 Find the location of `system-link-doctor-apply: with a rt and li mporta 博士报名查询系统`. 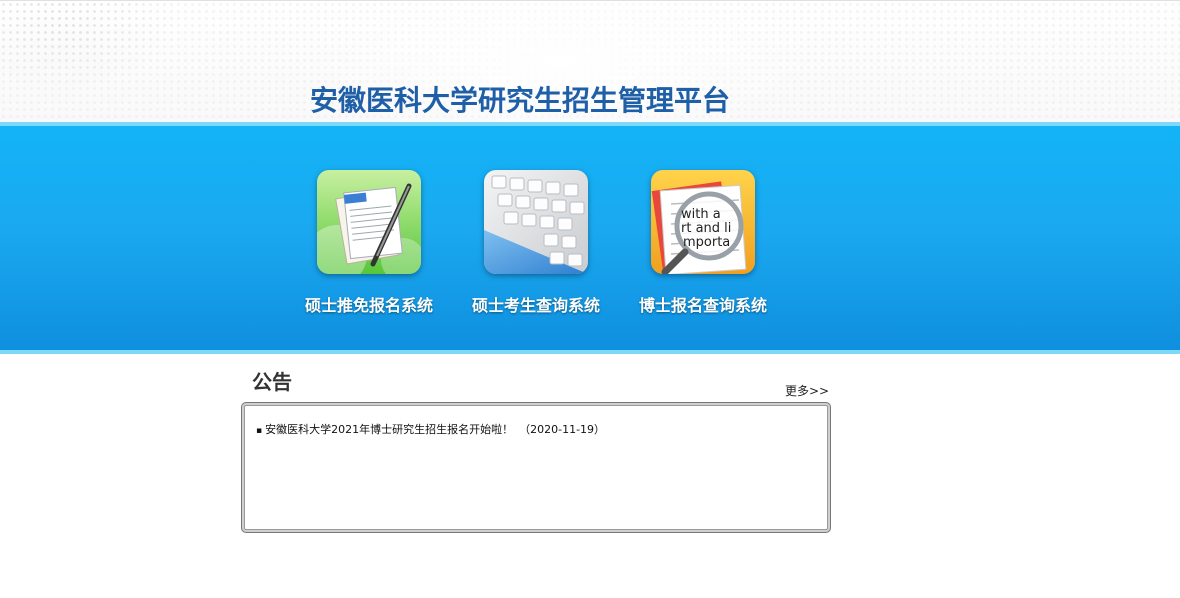

system-link-doctor-apply: with a rt and li mporta 博士报名查询系统 is located at coordinates (703, 243).